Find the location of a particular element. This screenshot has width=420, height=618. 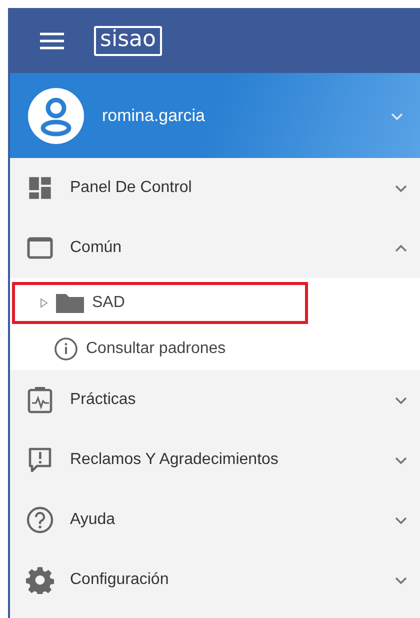

caret-right-icon is located at coordinates (44, 303).